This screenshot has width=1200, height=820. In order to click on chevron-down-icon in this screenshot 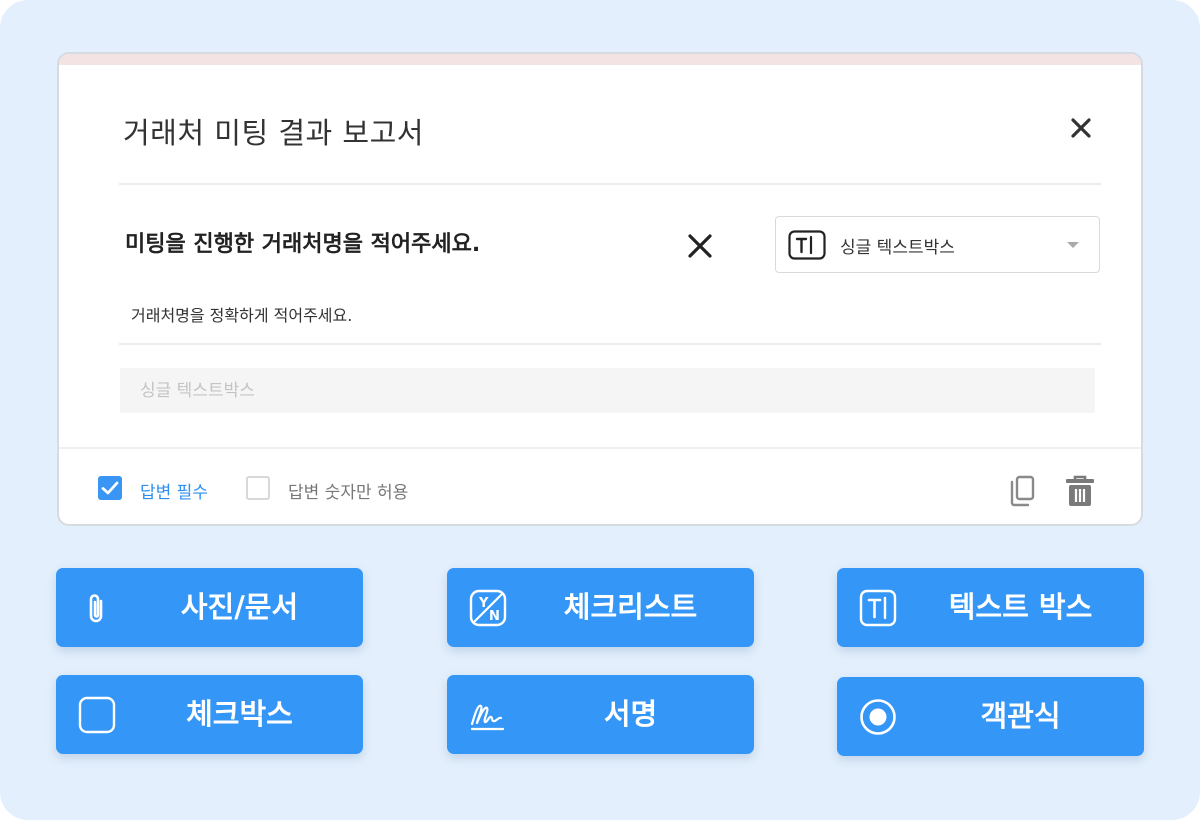, I will do `click(1073, 245)`.